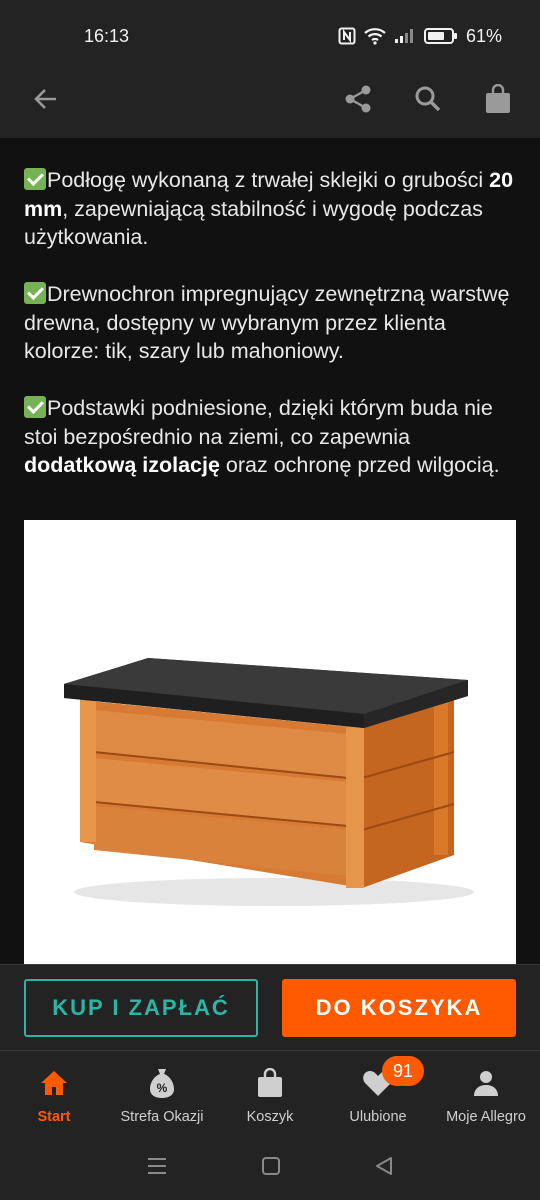 The height and width of the screenshot is (1200, 540). I want to click on user-icon, so click(486, 1083).